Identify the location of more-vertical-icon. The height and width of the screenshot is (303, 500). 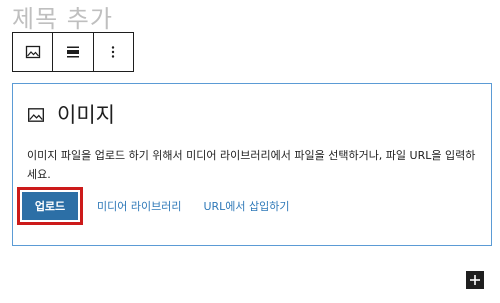
(113, 52).